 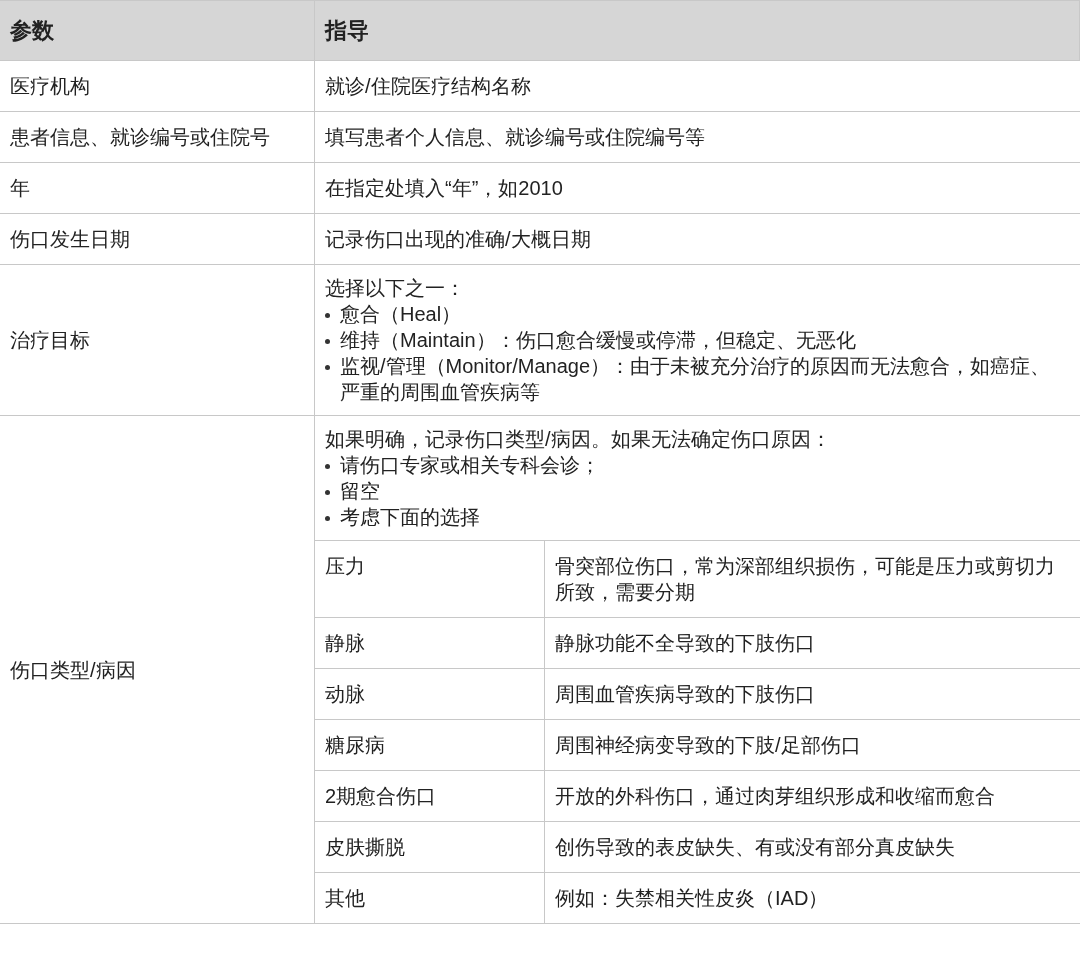 What do you see at coordinates (430, 847) in the screenshot?
I see `table-cell: 皮肤撕脱` at bounding box center [430, 847].